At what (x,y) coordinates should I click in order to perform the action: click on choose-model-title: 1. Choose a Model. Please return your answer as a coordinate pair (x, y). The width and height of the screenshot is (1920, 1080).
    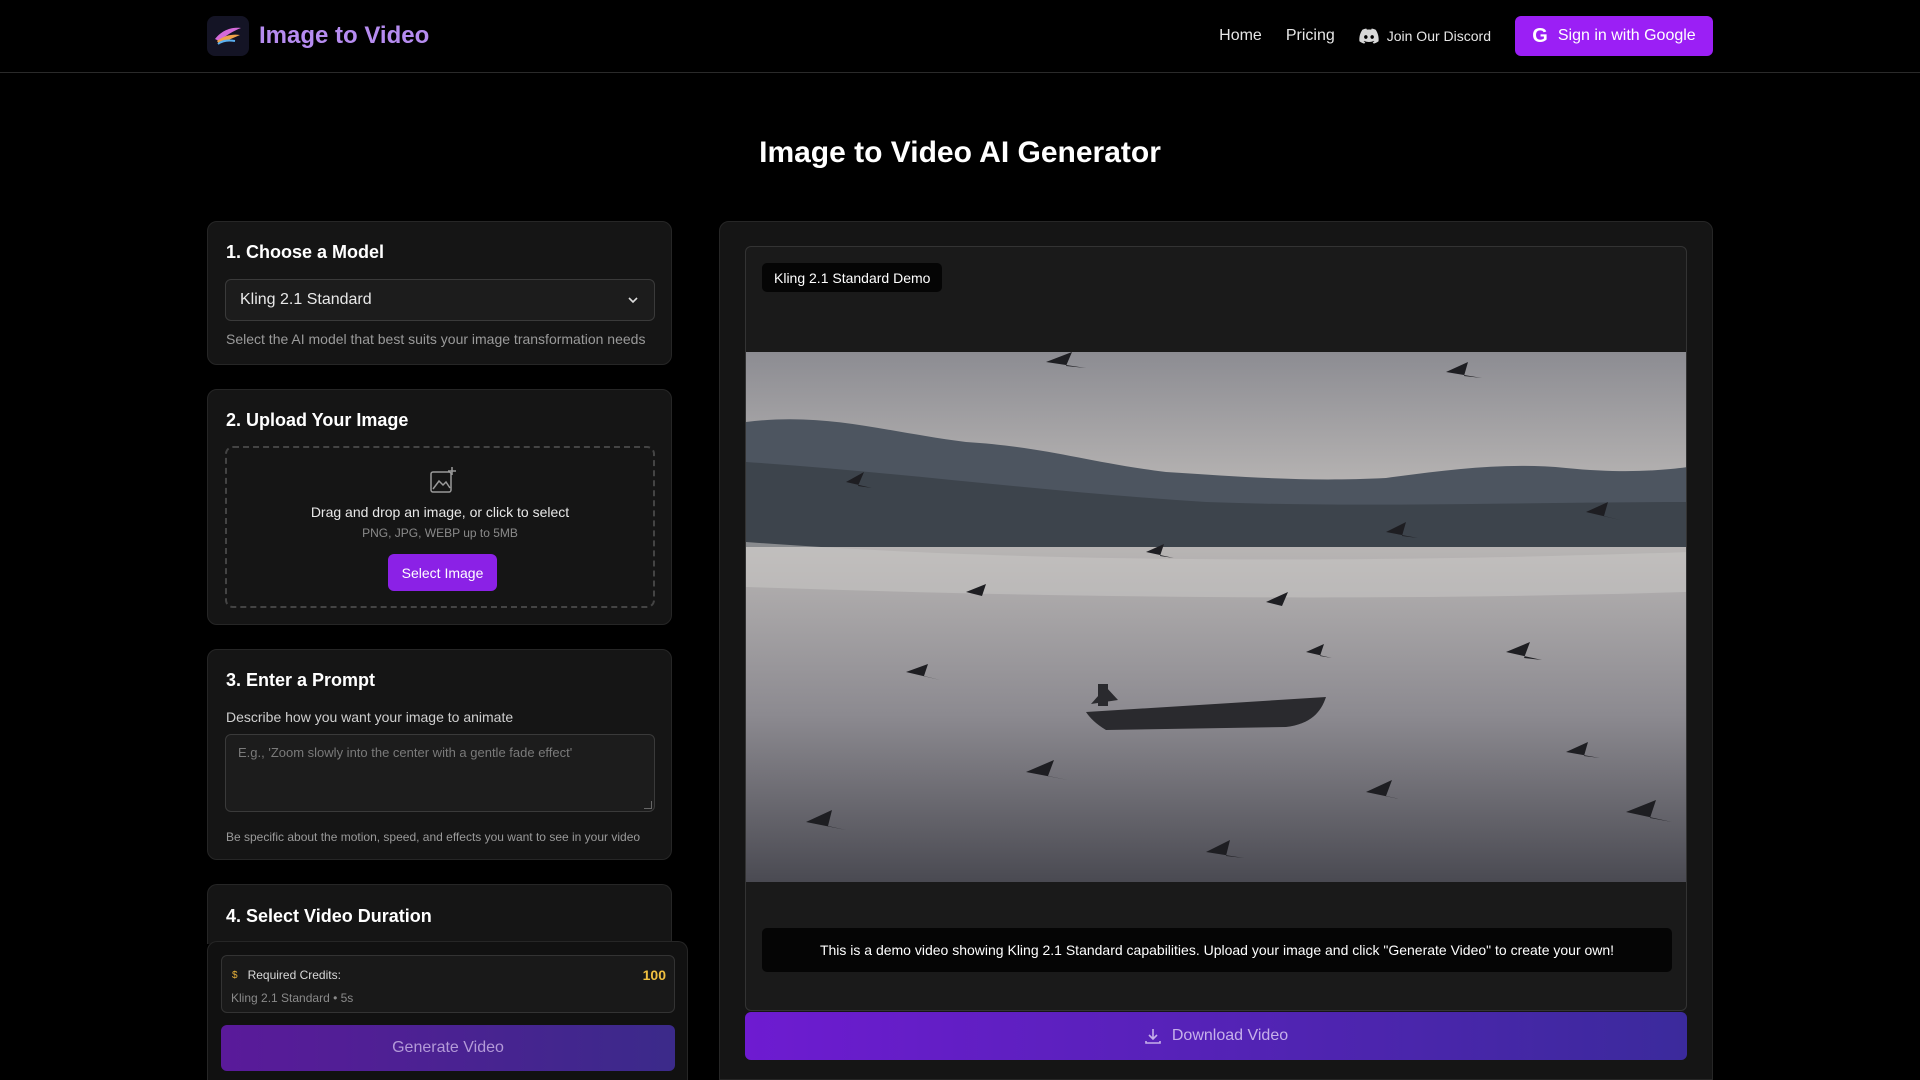
    Looking at the image, I should click on (305, 252).